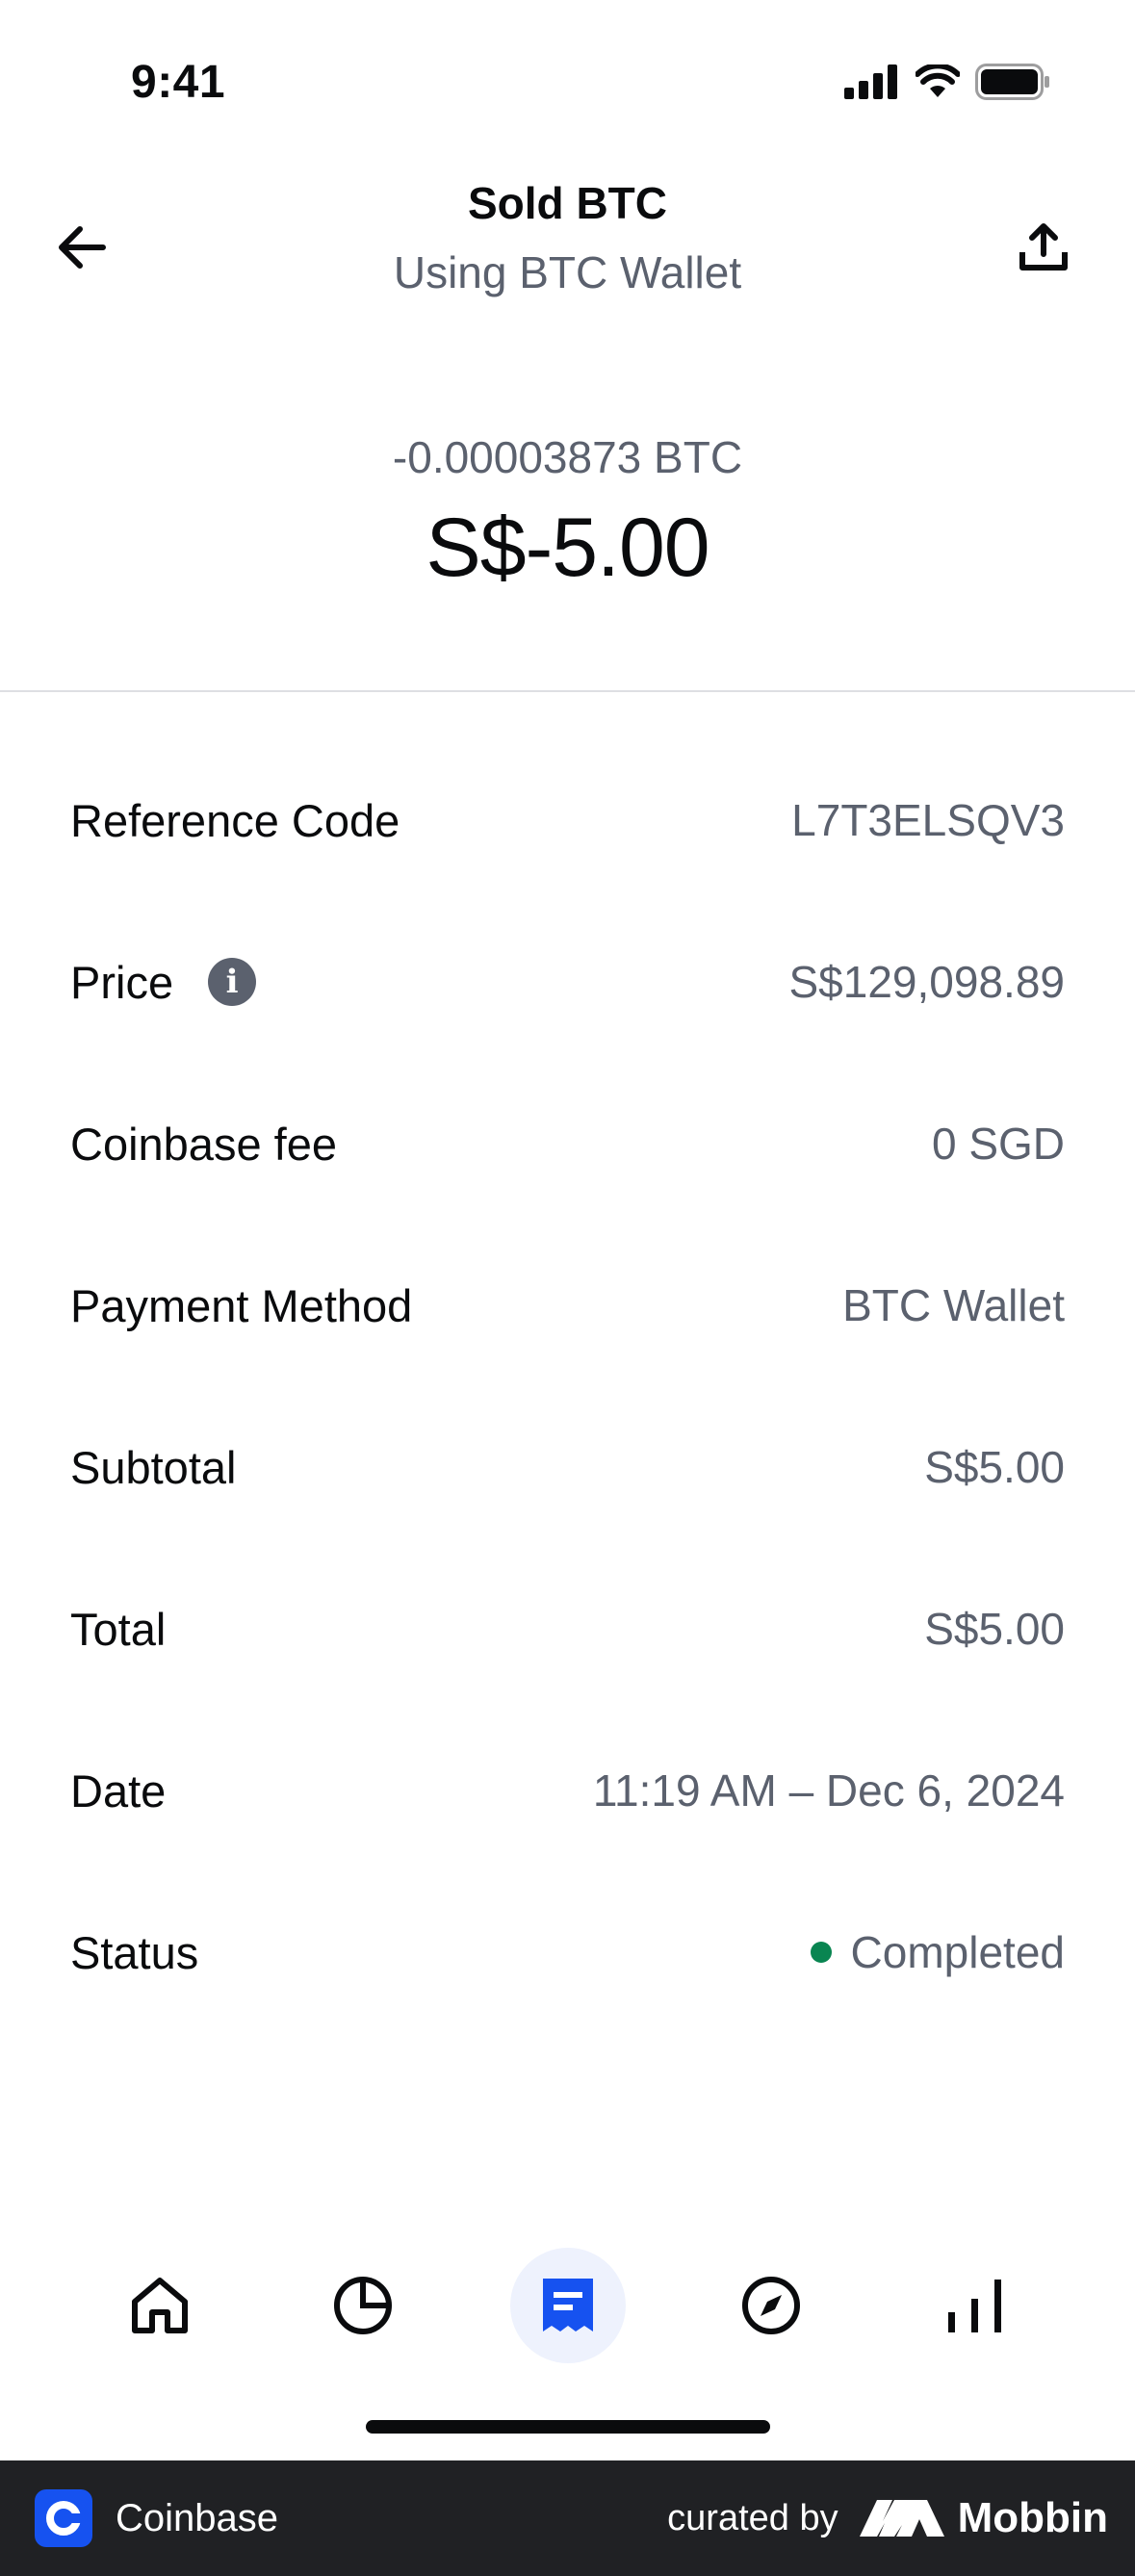  I want to click on status-value-group: Completed, so click(937, 1952).